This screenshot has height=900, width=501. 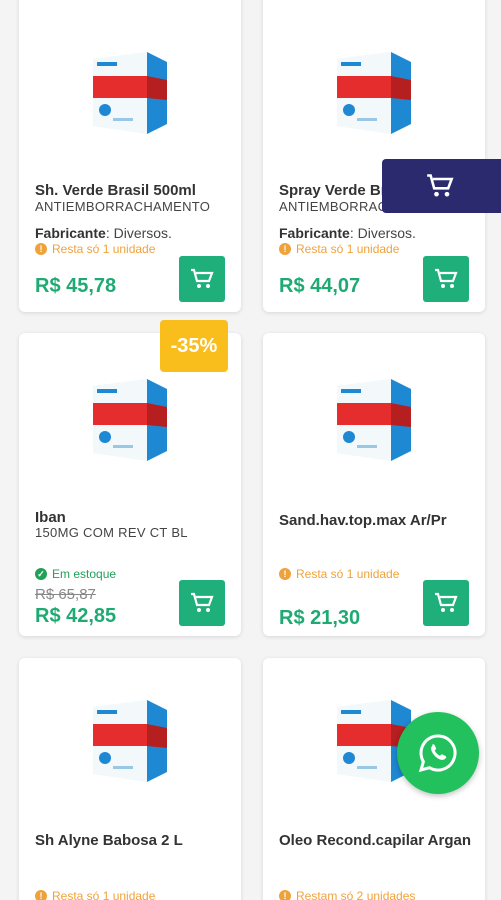 What do you see at coordinates (75, 574) in the screenshot?
I see `stock-status: ✓ Em estoque` at bounding box center [75, 574].